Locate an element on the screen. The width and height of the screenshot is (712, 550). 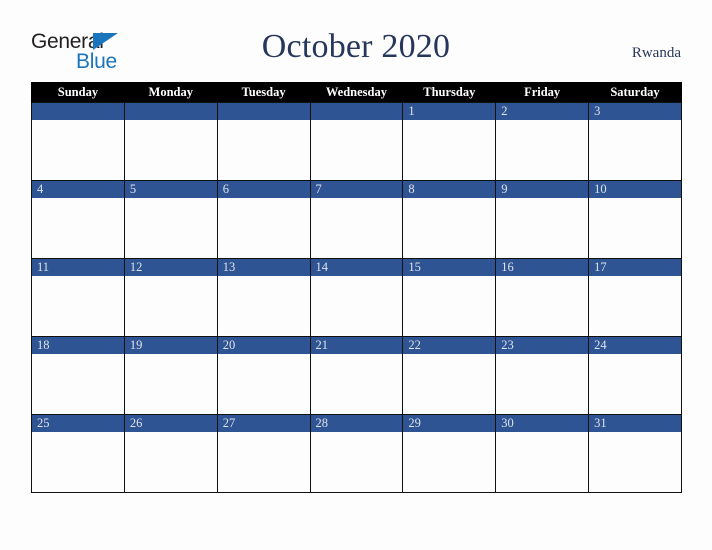
day-cell: 1 is located at coordinates (449, 141).